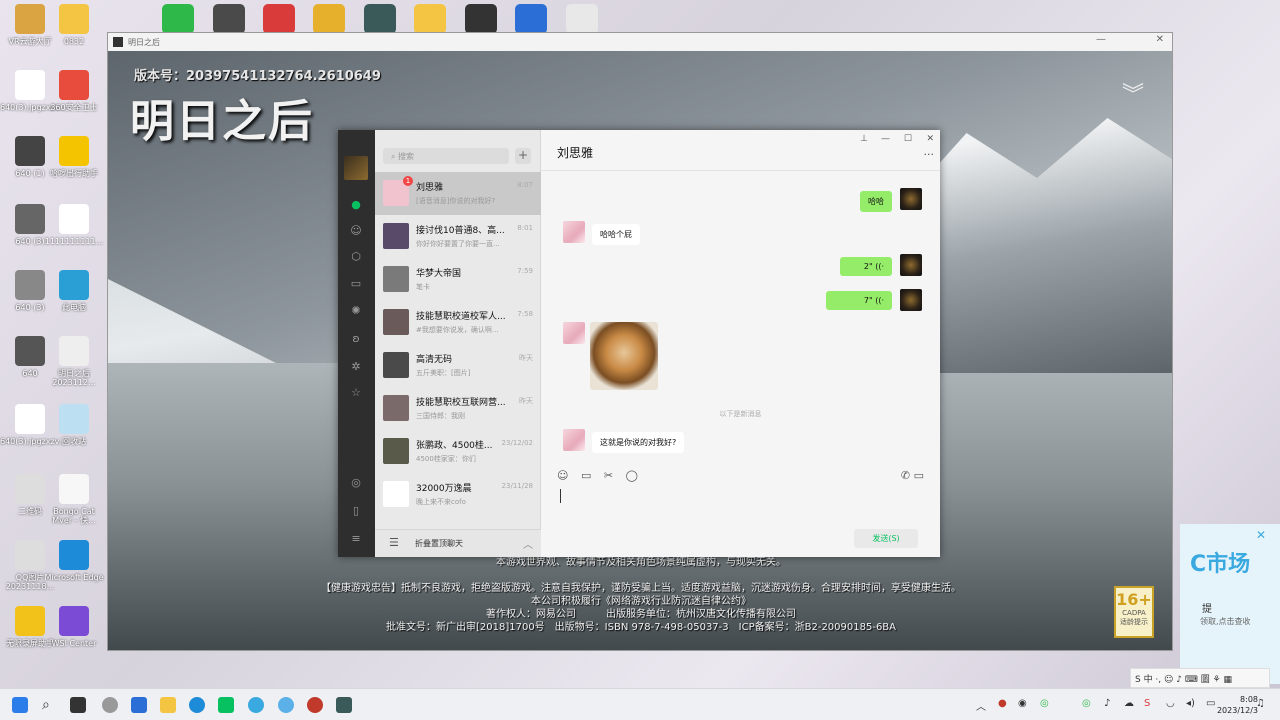  I want to click on scissors-icon: ✂, so click(608, 475).